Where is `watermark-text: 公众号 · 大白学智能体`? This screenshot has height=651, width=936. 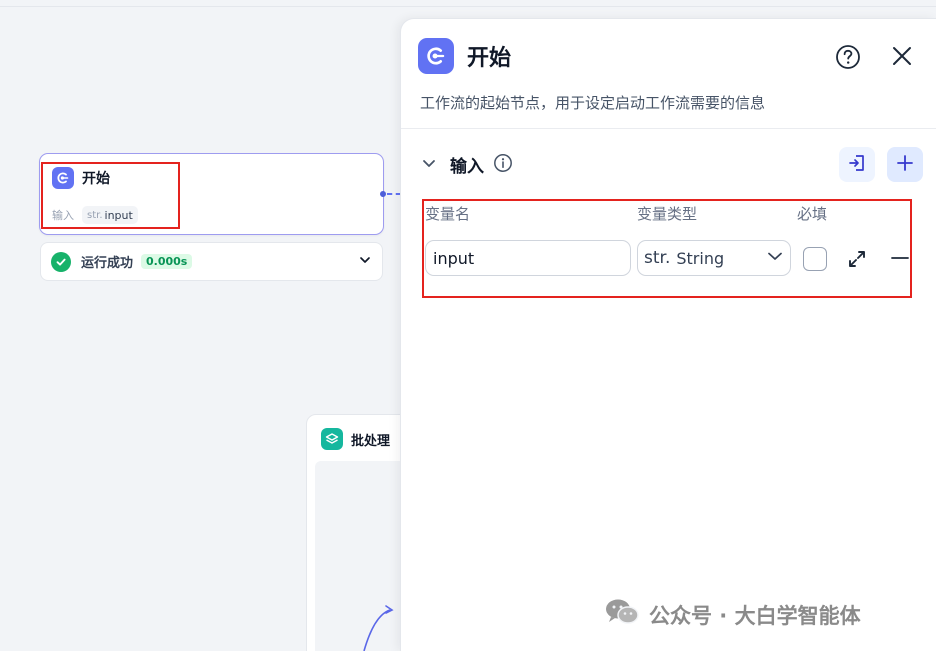 watermark-text: 公众号 · 大白学智能体 is located at coordinates (755, 615).